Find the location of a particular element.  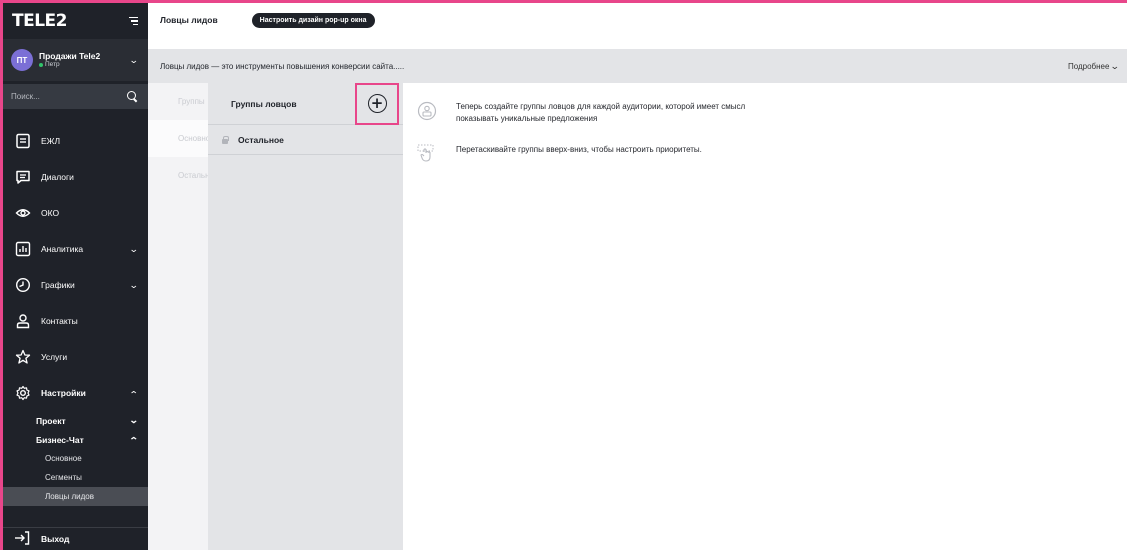

document-icon is located at coordinates (23, 141).